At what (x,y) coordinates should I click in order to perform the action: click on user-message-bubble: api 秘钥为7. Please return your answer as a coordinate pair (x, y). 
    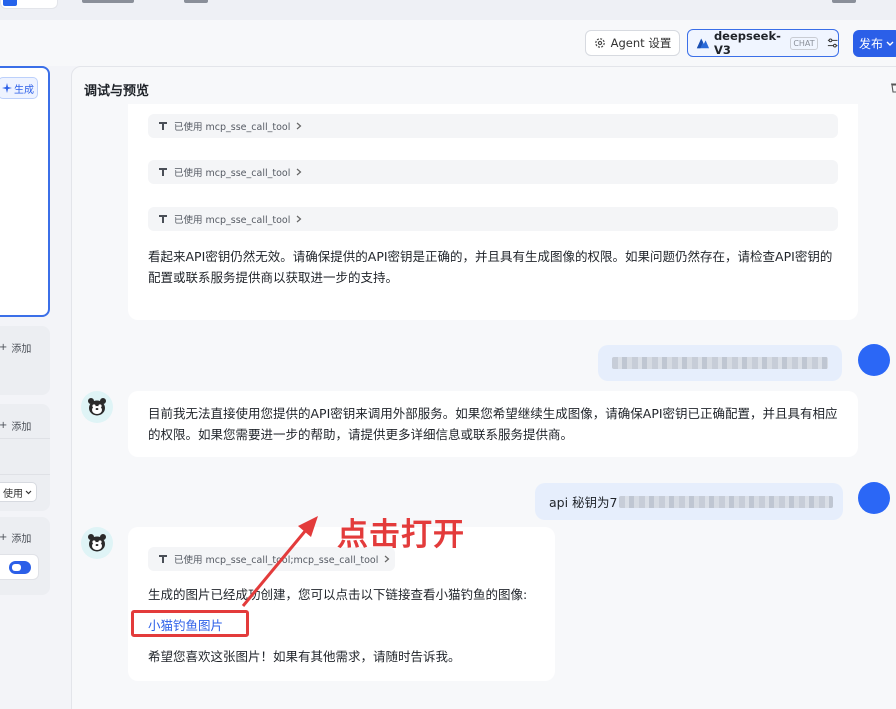
    Looking at the image, I should click on (689, 501).